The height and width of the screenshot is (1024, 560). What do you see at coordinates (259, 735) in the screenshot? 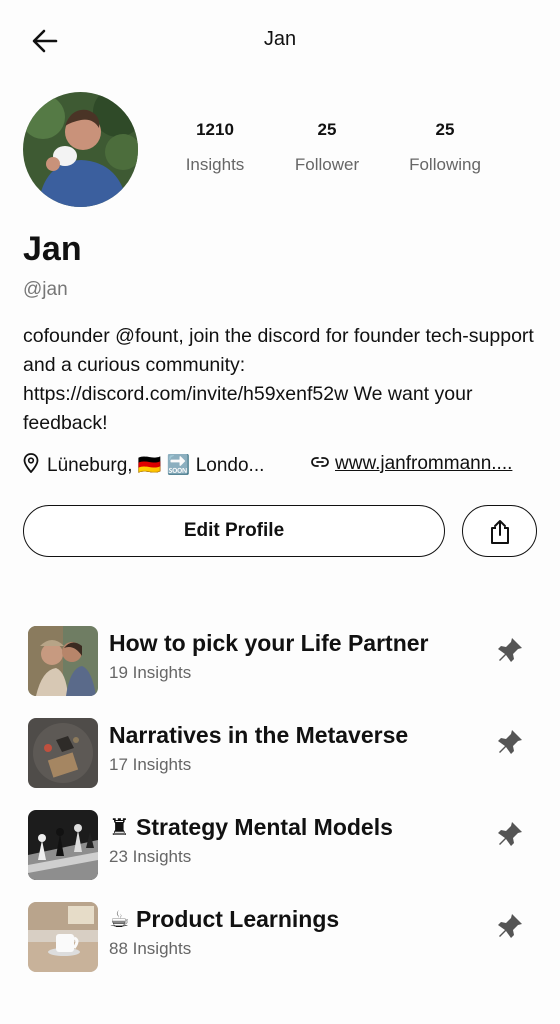
I see `collection-title: Narratives in the Metaverse` at bounding box center [259, 735].